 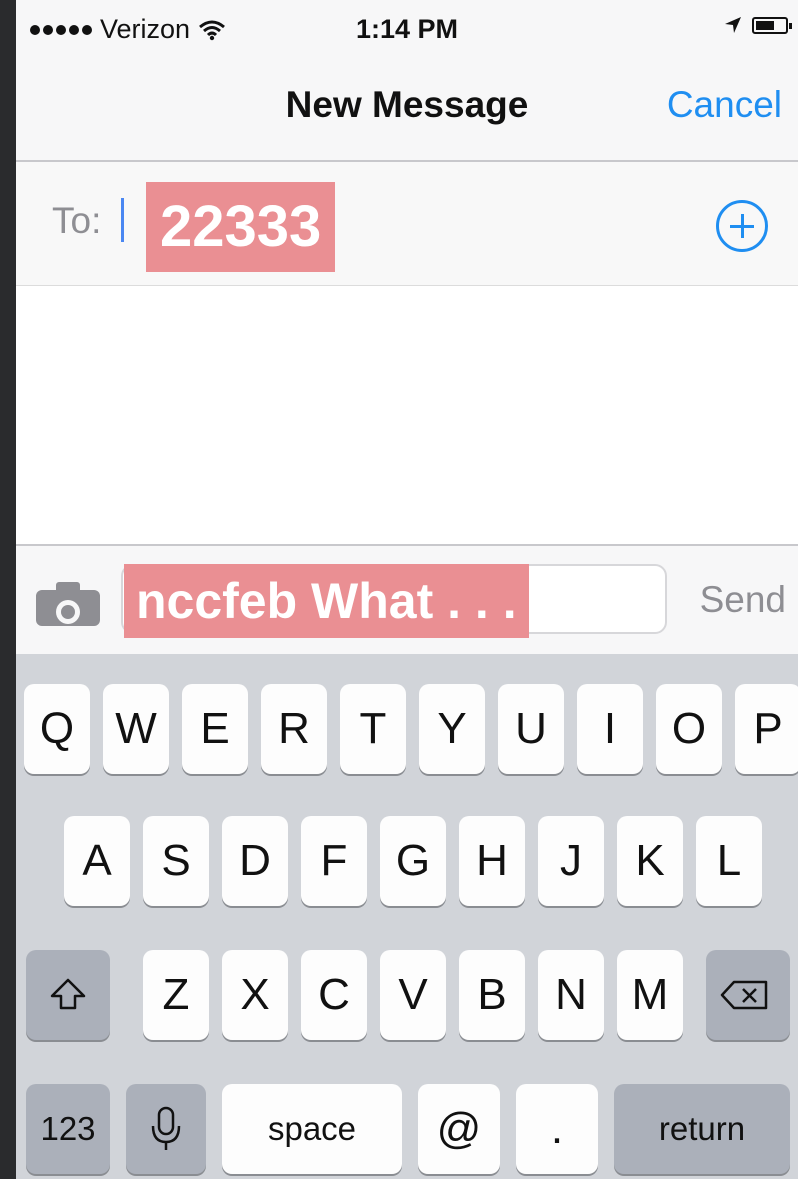 I want to click on letter-key: O, so click(x=689, y=729).